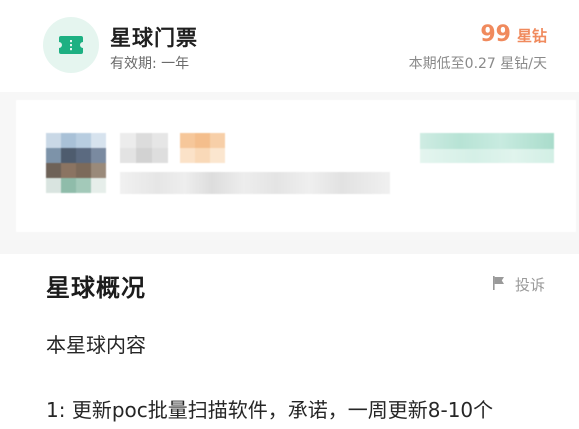 The image size is (579, 429). I want to click on ticket-title: 星球门票, so click(154, 38).